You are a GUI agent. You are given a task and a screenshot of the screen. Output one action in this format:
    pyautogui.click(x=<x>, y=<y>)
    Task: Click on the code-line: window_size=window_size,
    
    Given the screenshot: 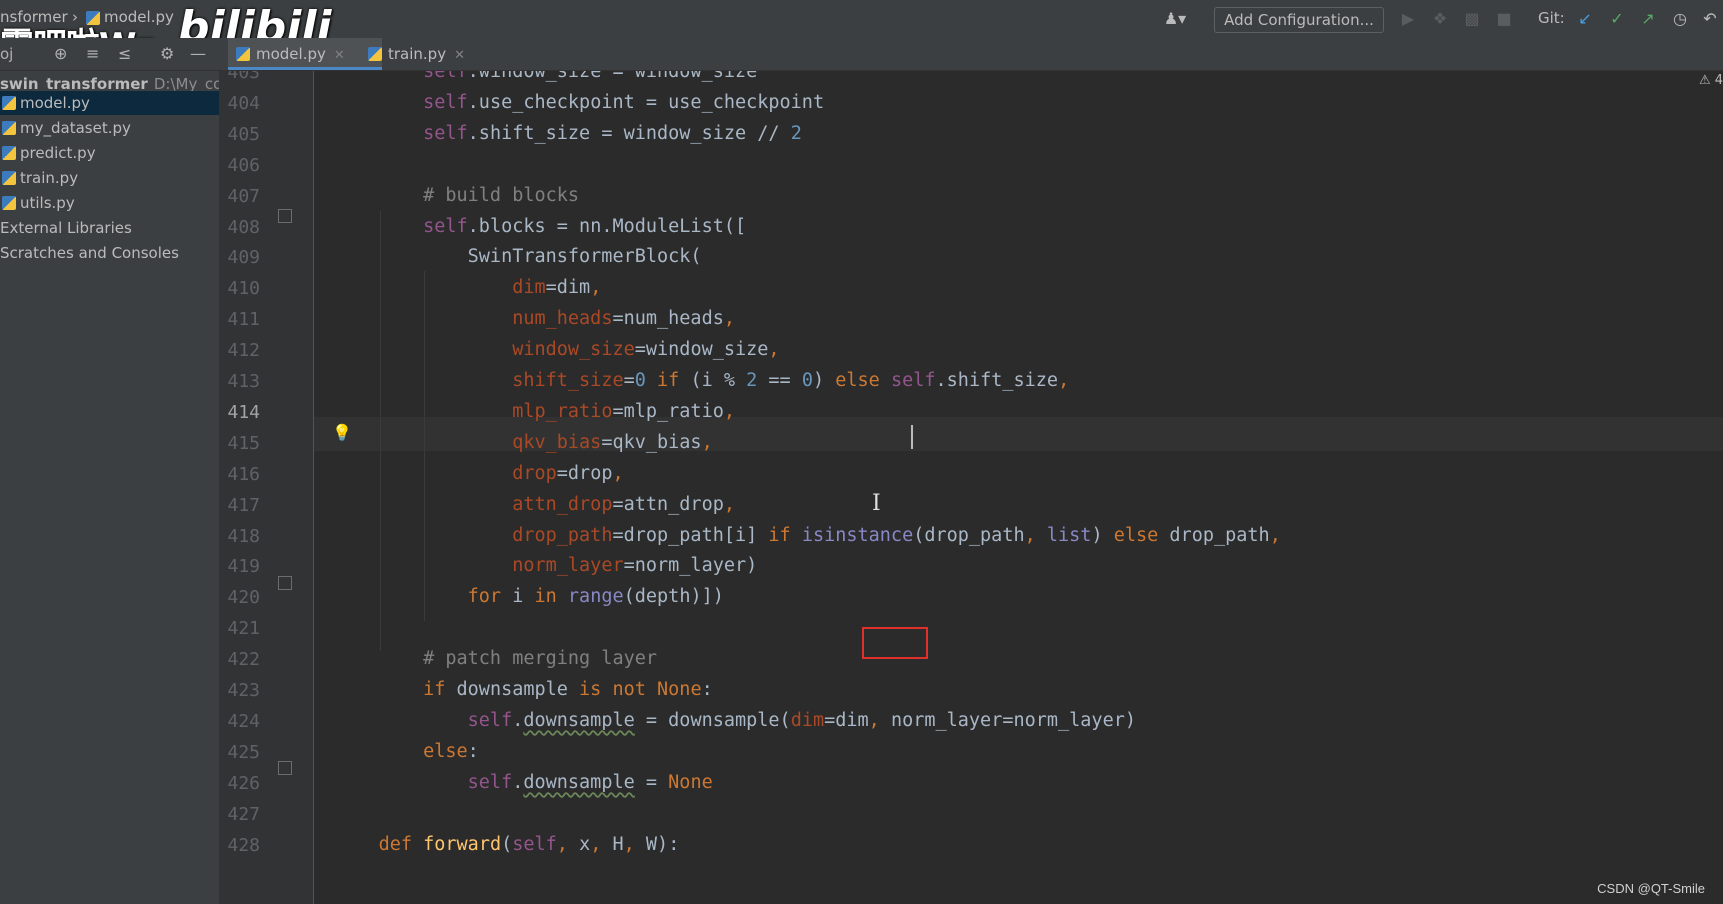 What is the action you would take?
    pyautogui.click(x=556, y=349)
    